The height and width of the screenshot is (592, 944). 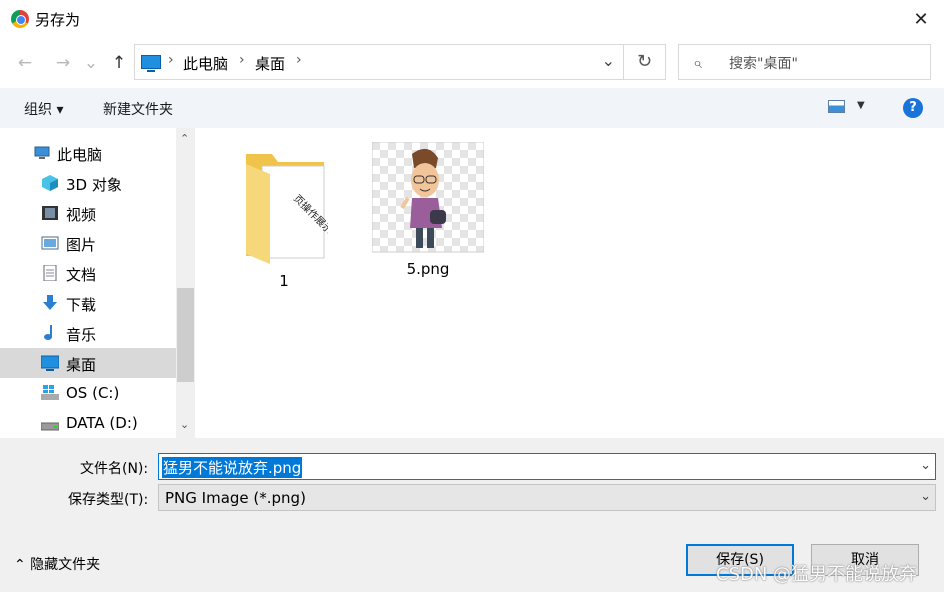 What do you see at coordinates (58, 20) in the screenshot?
I see `window-title: 另存为` at bounding box center [58, 20].